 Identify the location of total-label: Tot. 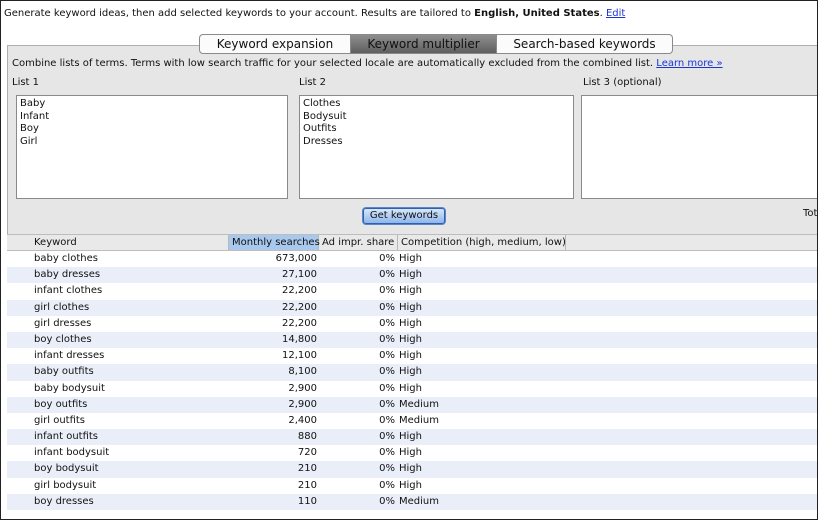
(810, 213).